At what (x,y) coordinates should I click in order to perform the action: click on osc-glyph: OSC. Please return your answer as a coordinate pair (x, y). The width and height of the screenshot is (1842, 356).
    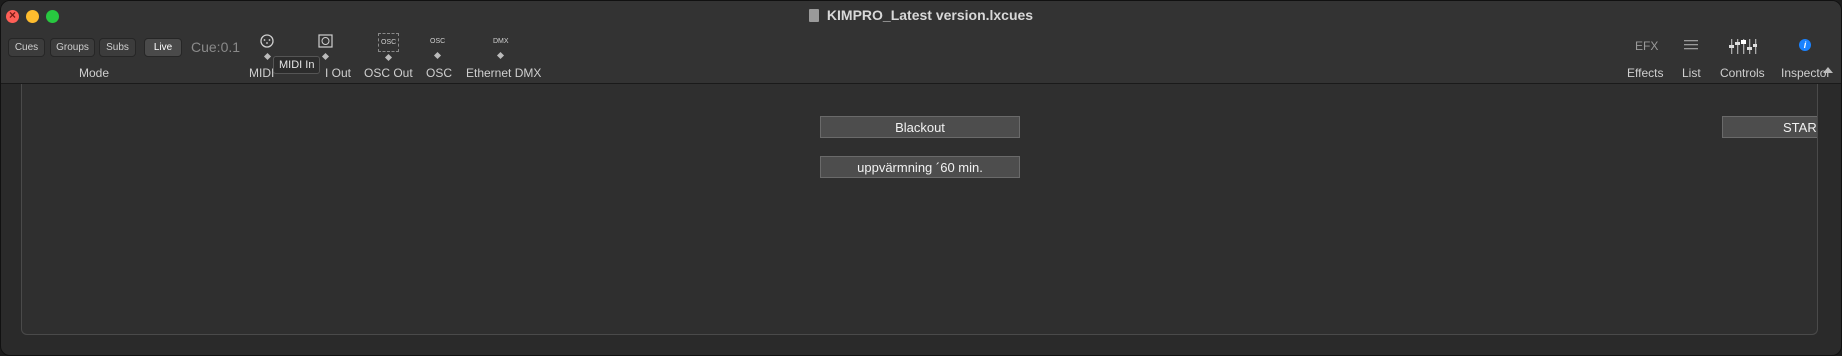
    Looking at the image, I should click on (438, 41).